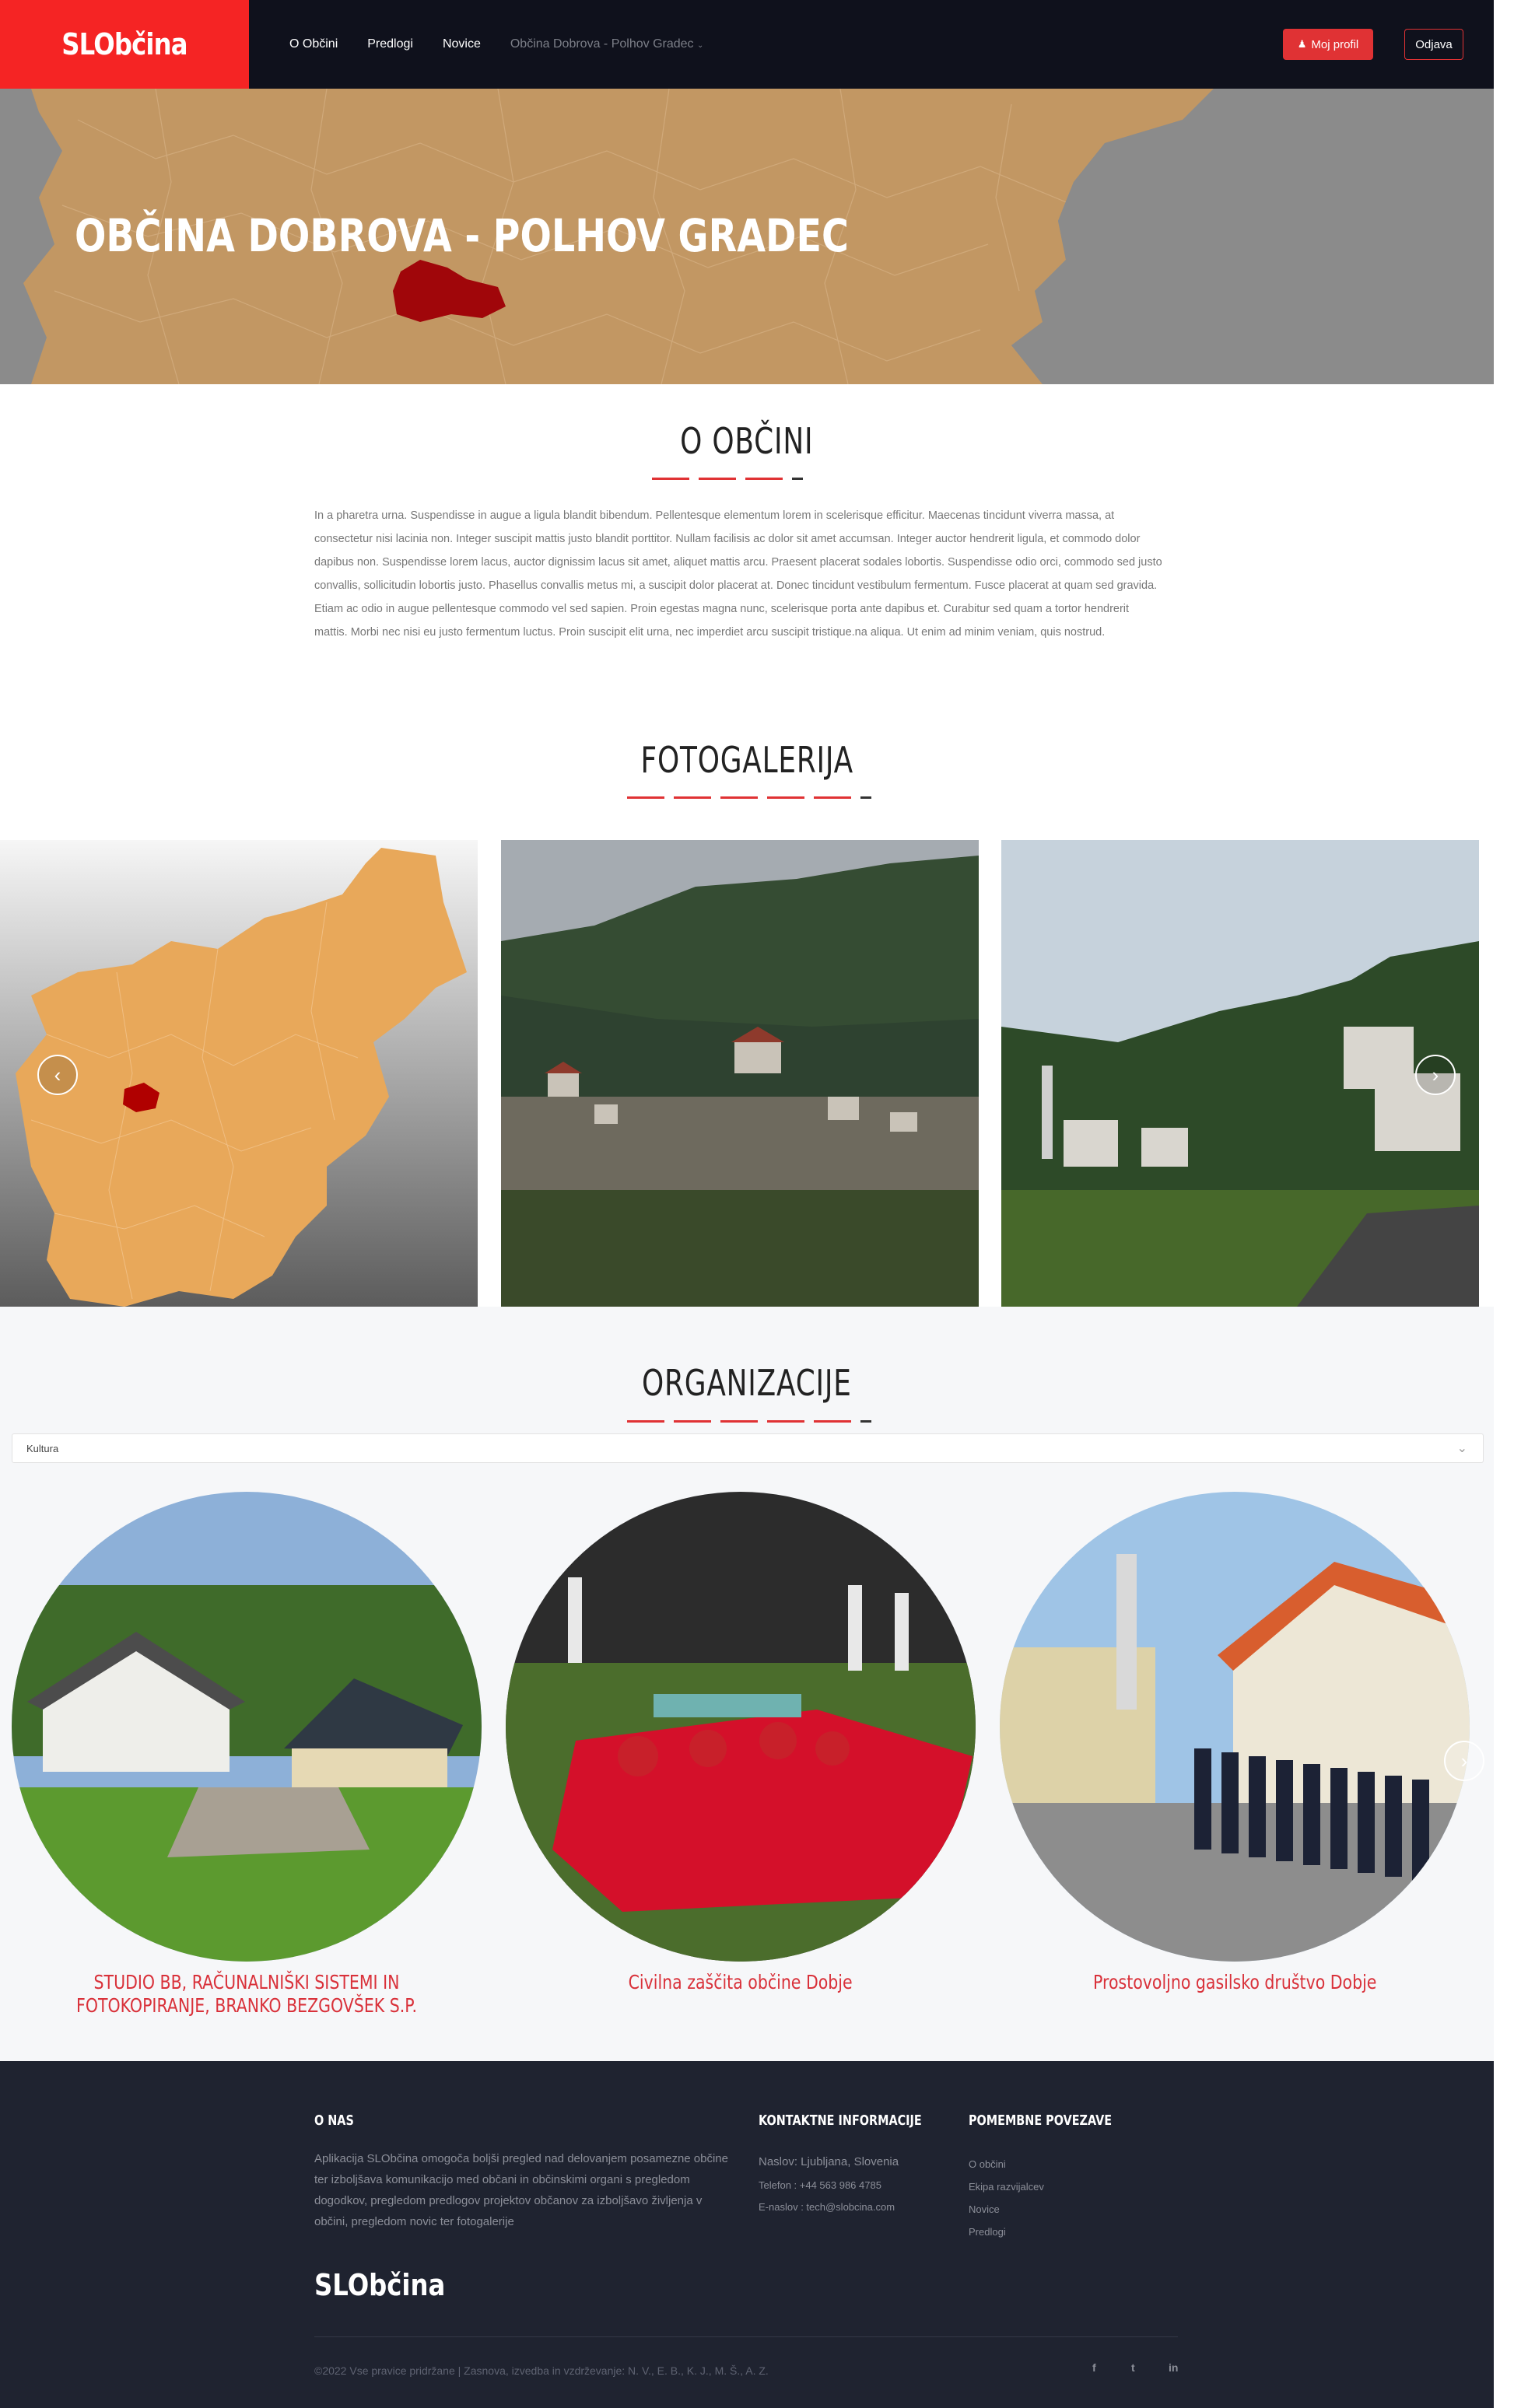 Image resolution: width=1514 pixels, height=2408 pixels. Describe the element at coordinates (747, 2234) in the screenshot. I see `footer` at that location.